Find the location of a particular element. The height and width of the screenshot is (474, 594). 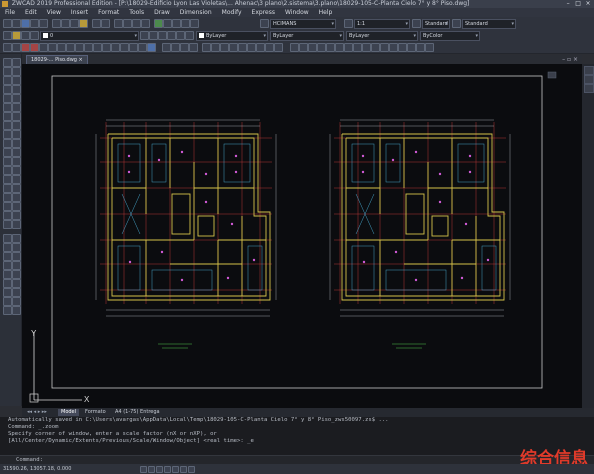

snap-perpendicular-icon is located at coordinates (97, 47).